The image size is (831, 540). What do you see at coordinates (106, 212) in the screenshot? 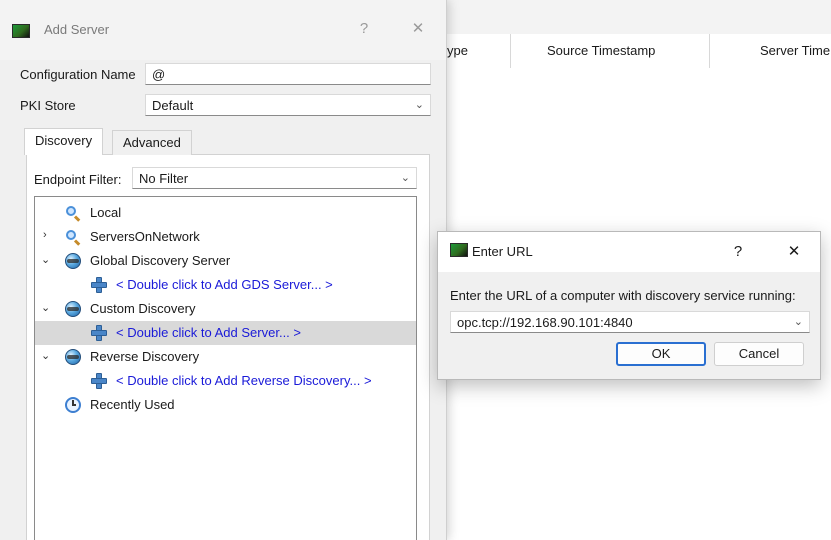
I see `tree-item-label: Local` at bounding box center [106, 212].